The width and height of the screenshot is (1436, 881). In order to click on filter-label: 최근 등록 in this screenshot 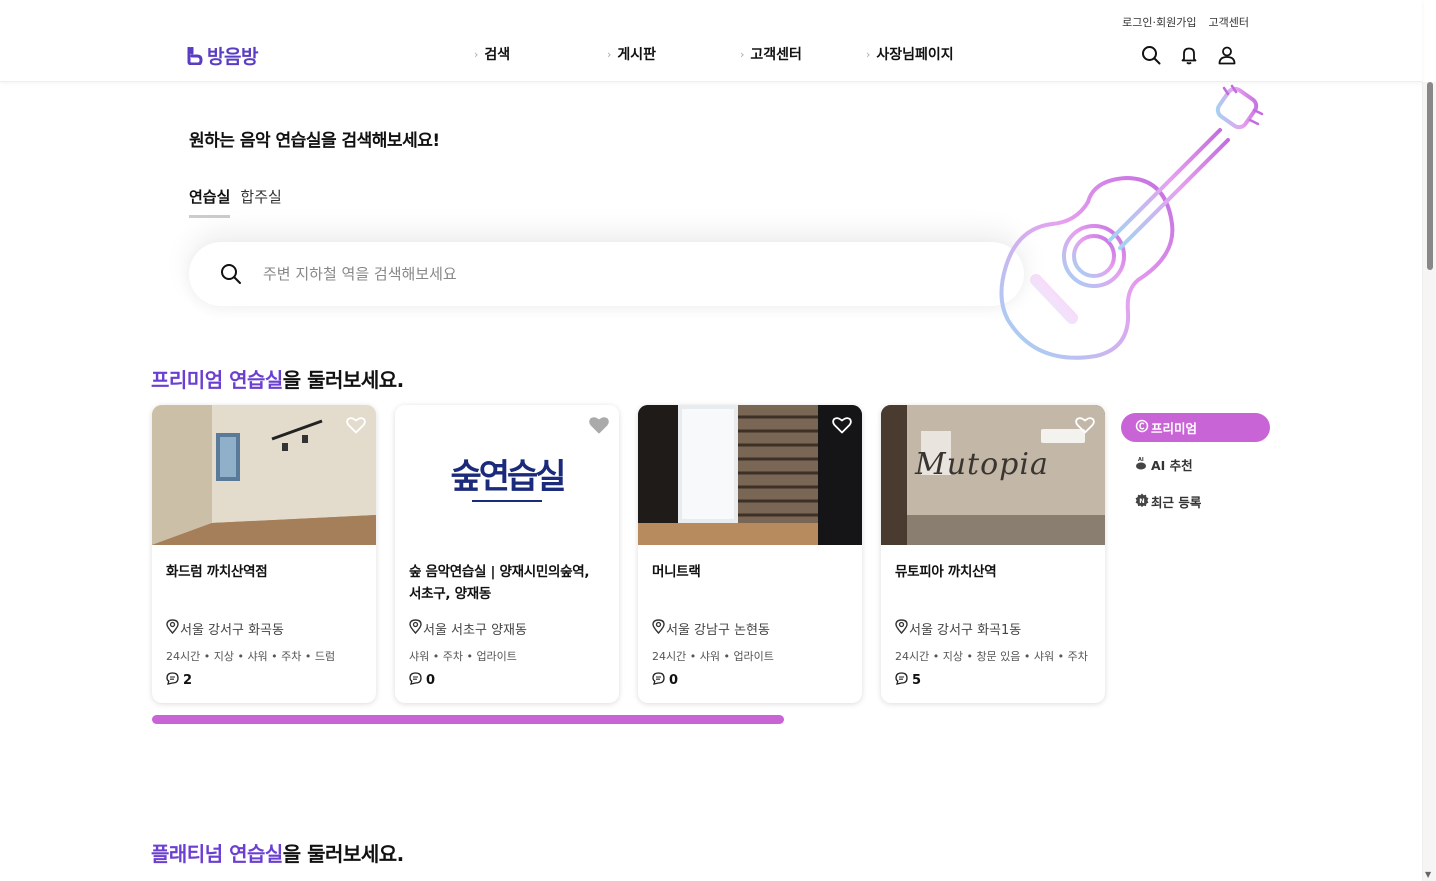, I will do `click(1176, 502)`.